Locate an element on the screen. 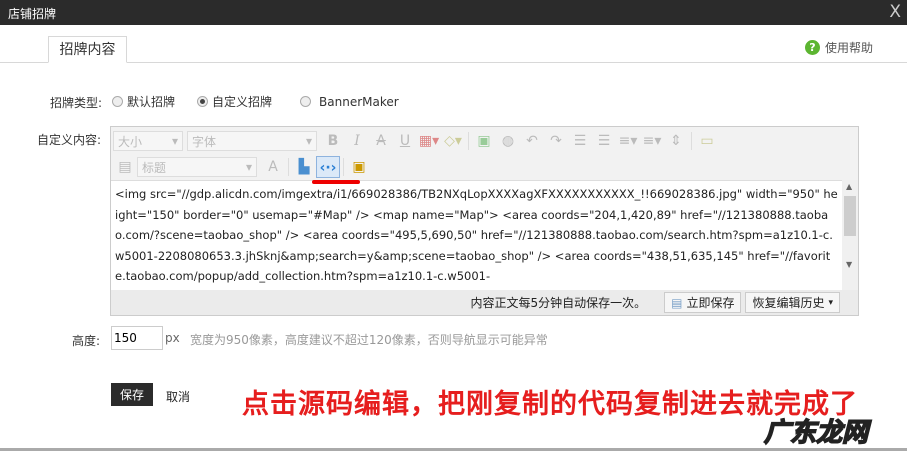 The image size is (907, 451). radio-bannermaker: BannerMaker is located at coordinates (349, 101).